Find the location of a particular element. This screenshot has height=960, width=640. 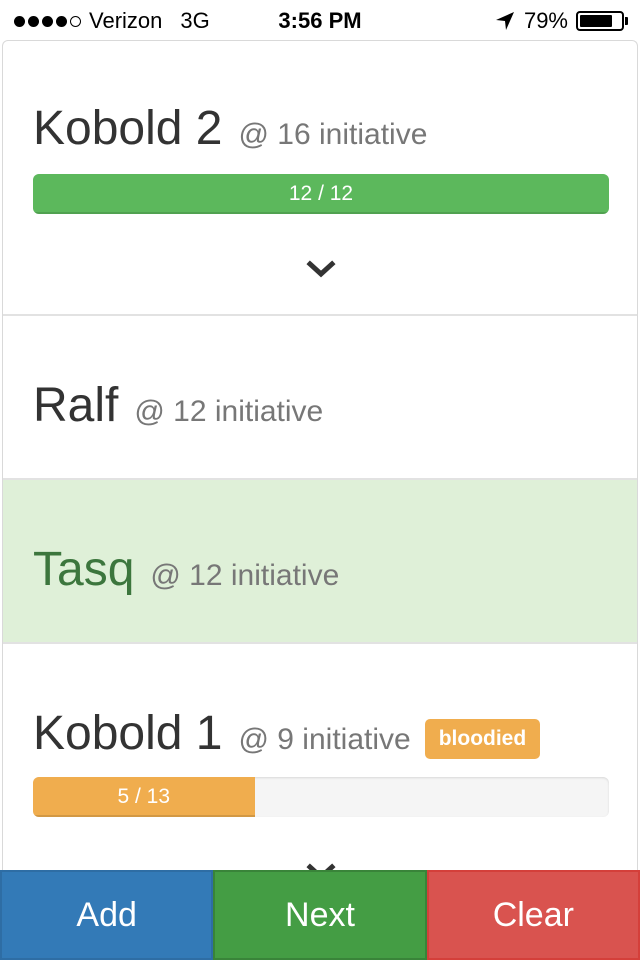

hp-label: 12 / 12 is located at coordinates (321, 193).